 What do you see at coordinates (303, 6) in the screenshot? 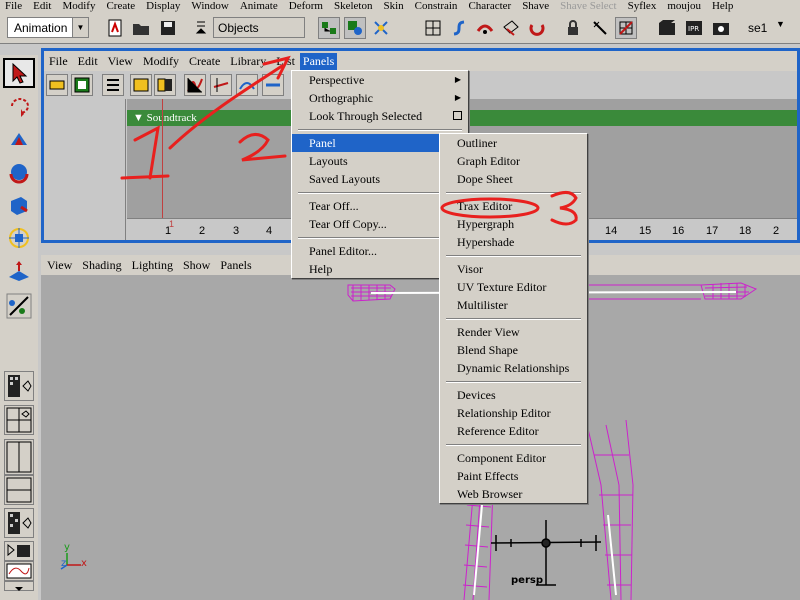
I see `menu-deform: Deform` at bounding box center [303, 6].